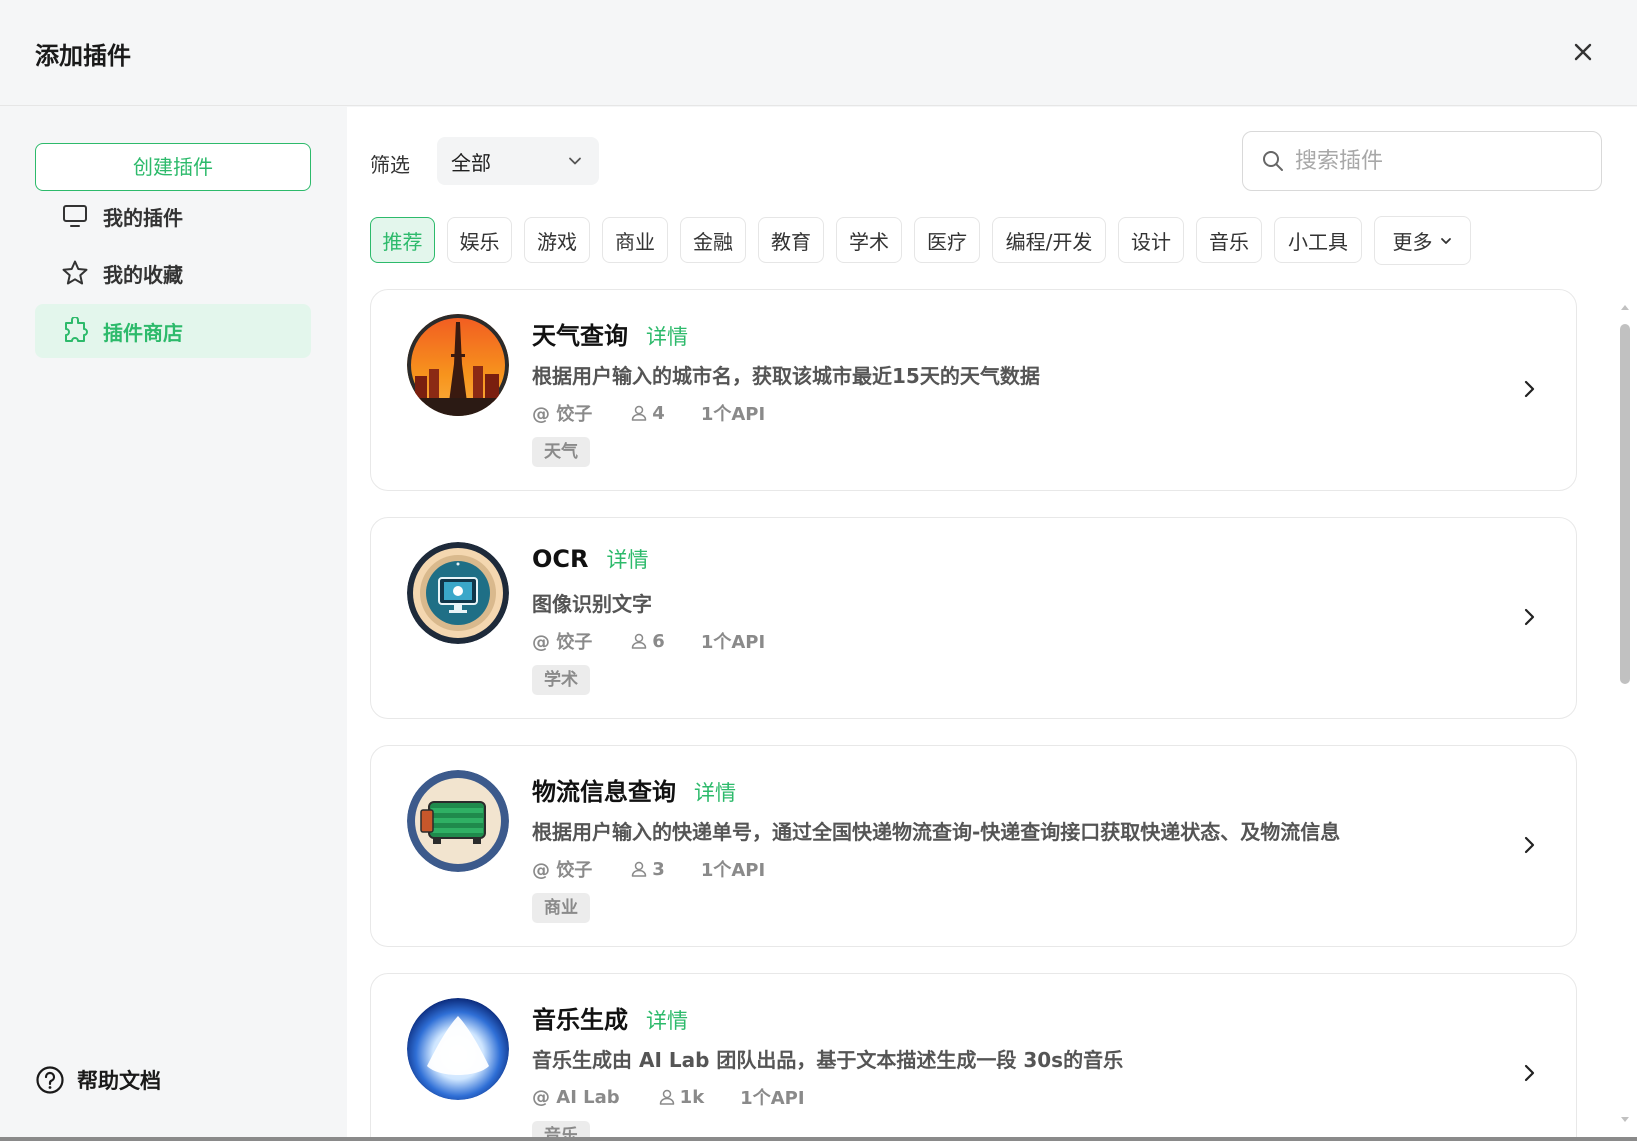 The height and width of the screenshot is (1141, 1637). What do you see at coordinates (143, 332) in the screenshot?
I see `sidebar-item-label: 插件商店` at bounding box center [143, 332].